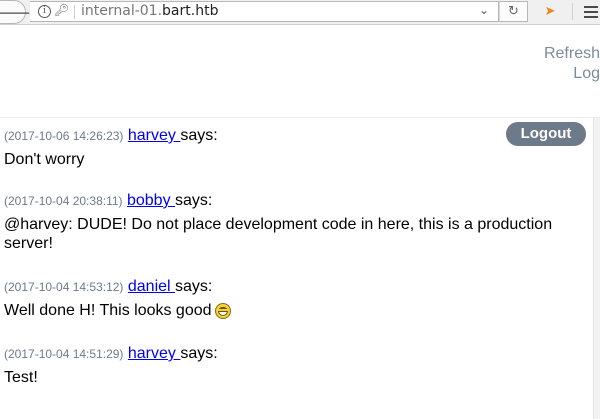  Describe the element at coordinates (122, 11) in the screenshot. I see `url-host: internal-01.` at that location.